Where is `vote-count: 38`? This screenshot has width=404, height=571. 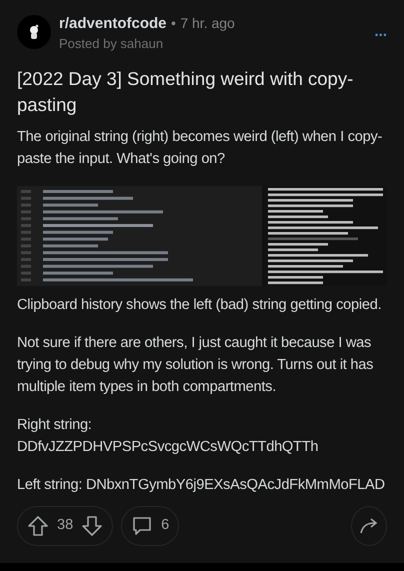 vote-count: 38 is located at coordinates (65, 526).